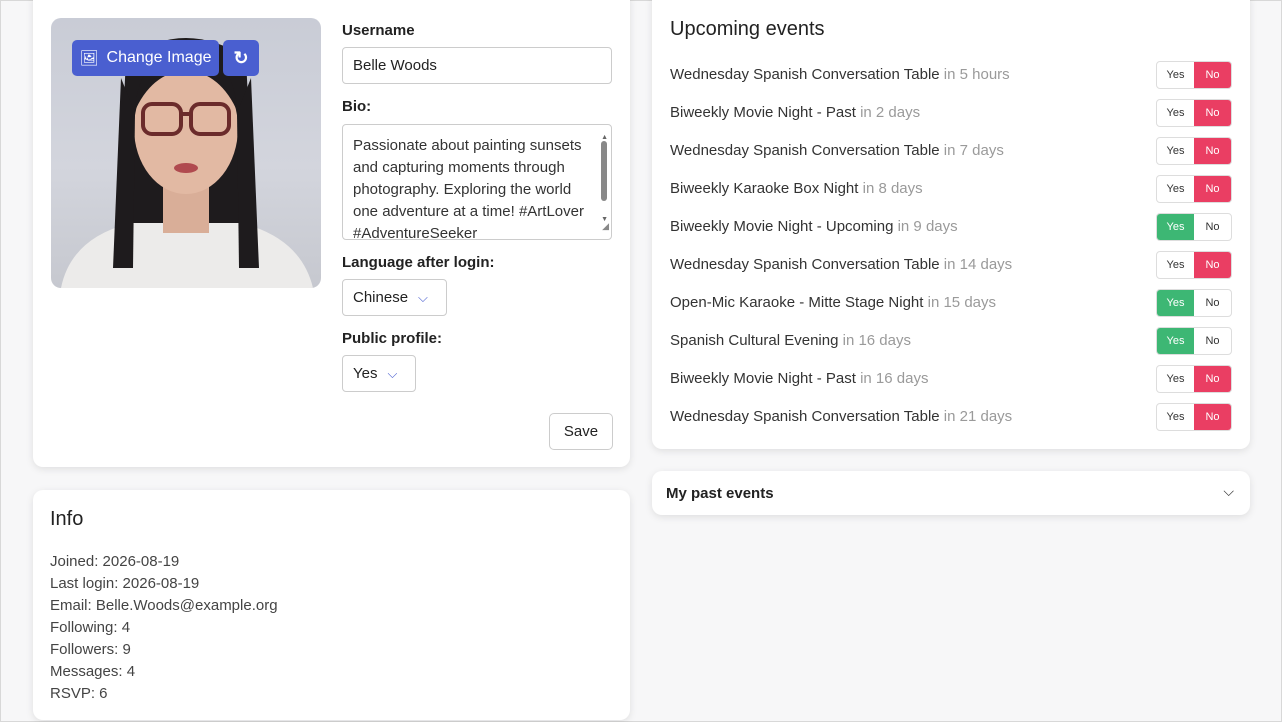  I want to click on info-messages: Messages: 4, so click(93, 671).